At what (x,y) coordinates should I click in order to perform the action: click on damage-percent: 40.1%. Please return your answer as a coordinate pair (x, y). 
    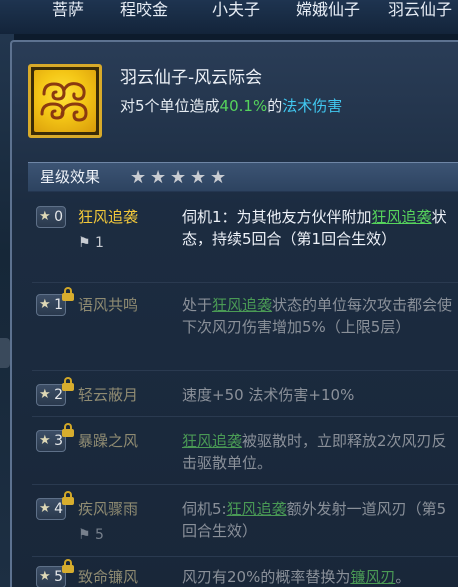
    Looking at the image, I should click on (243, 106).